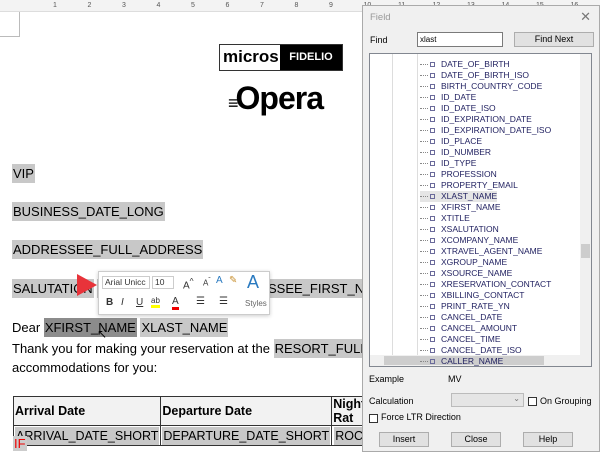 Image resolution: width=600 pixels, height=452 pixels. I want to click on vertical-scrollbar, so click(585, 205).